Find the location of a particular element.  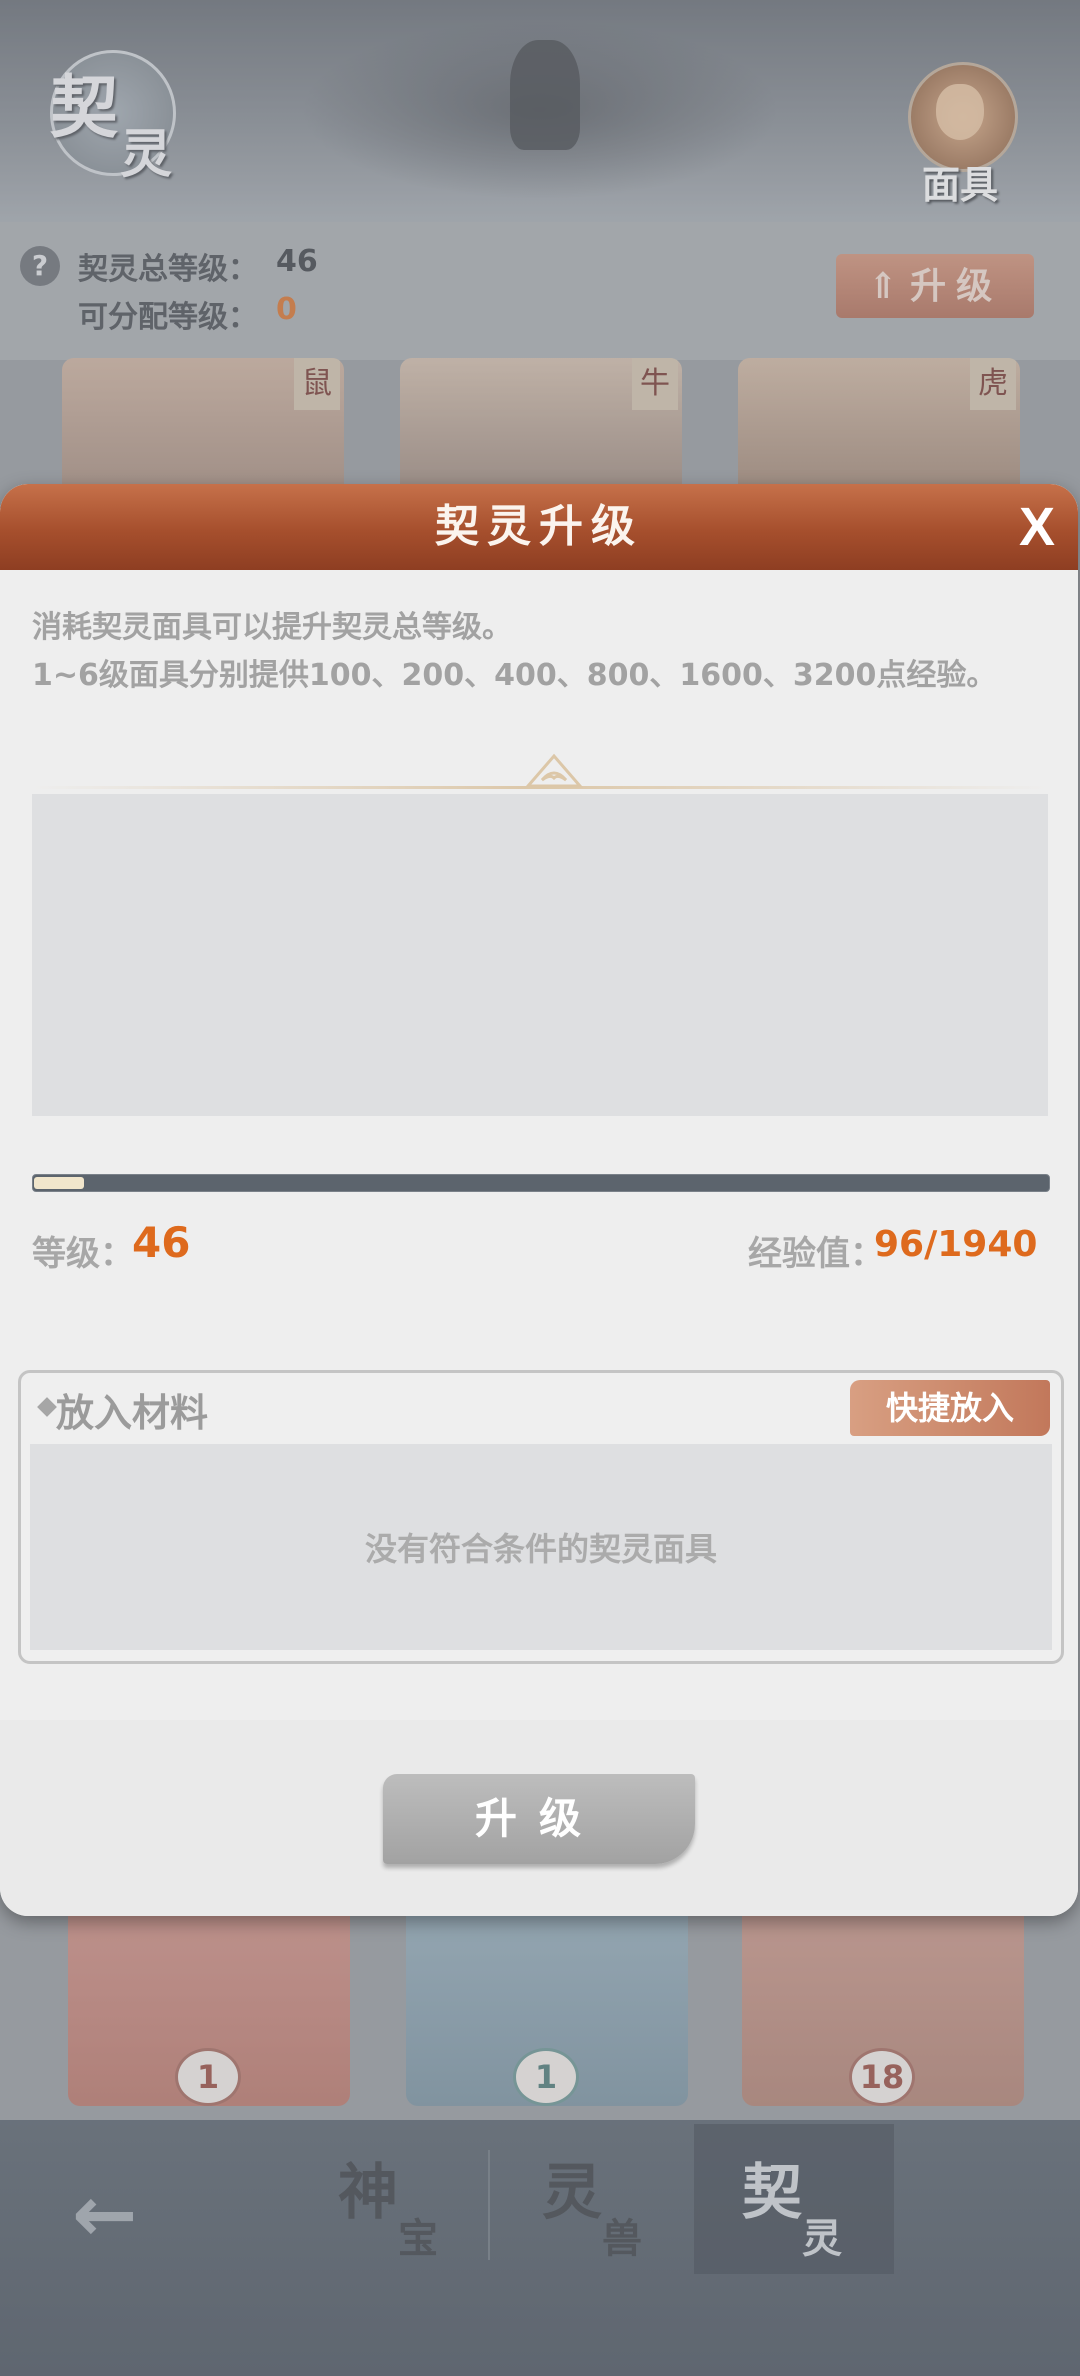

modal-title: 契灵升级 is located at coordinates (539, 526).